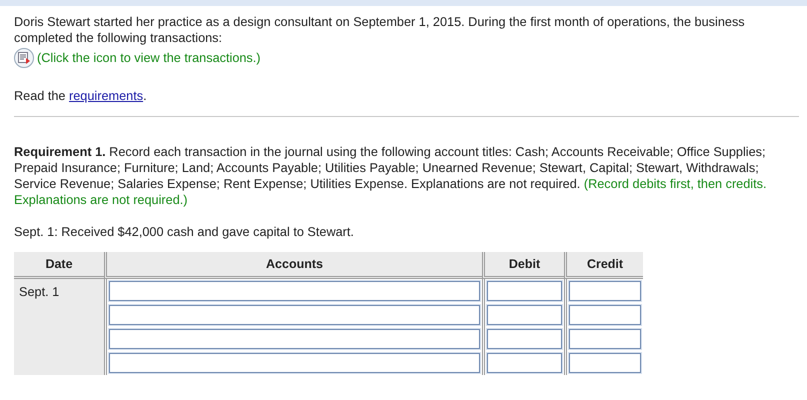 The image size is (807, 400). What do you see at coordinates (603, 265) in the screenshot?
I see `column-header: Credit` at bounding box center [603, 265].